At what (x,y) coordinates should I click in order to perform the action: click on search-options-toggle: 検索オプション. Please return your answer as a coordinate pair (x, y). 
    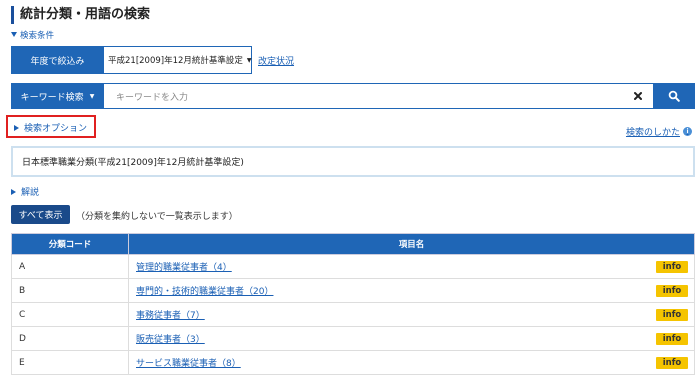
    Looking at the image, I should click on (50, 127).